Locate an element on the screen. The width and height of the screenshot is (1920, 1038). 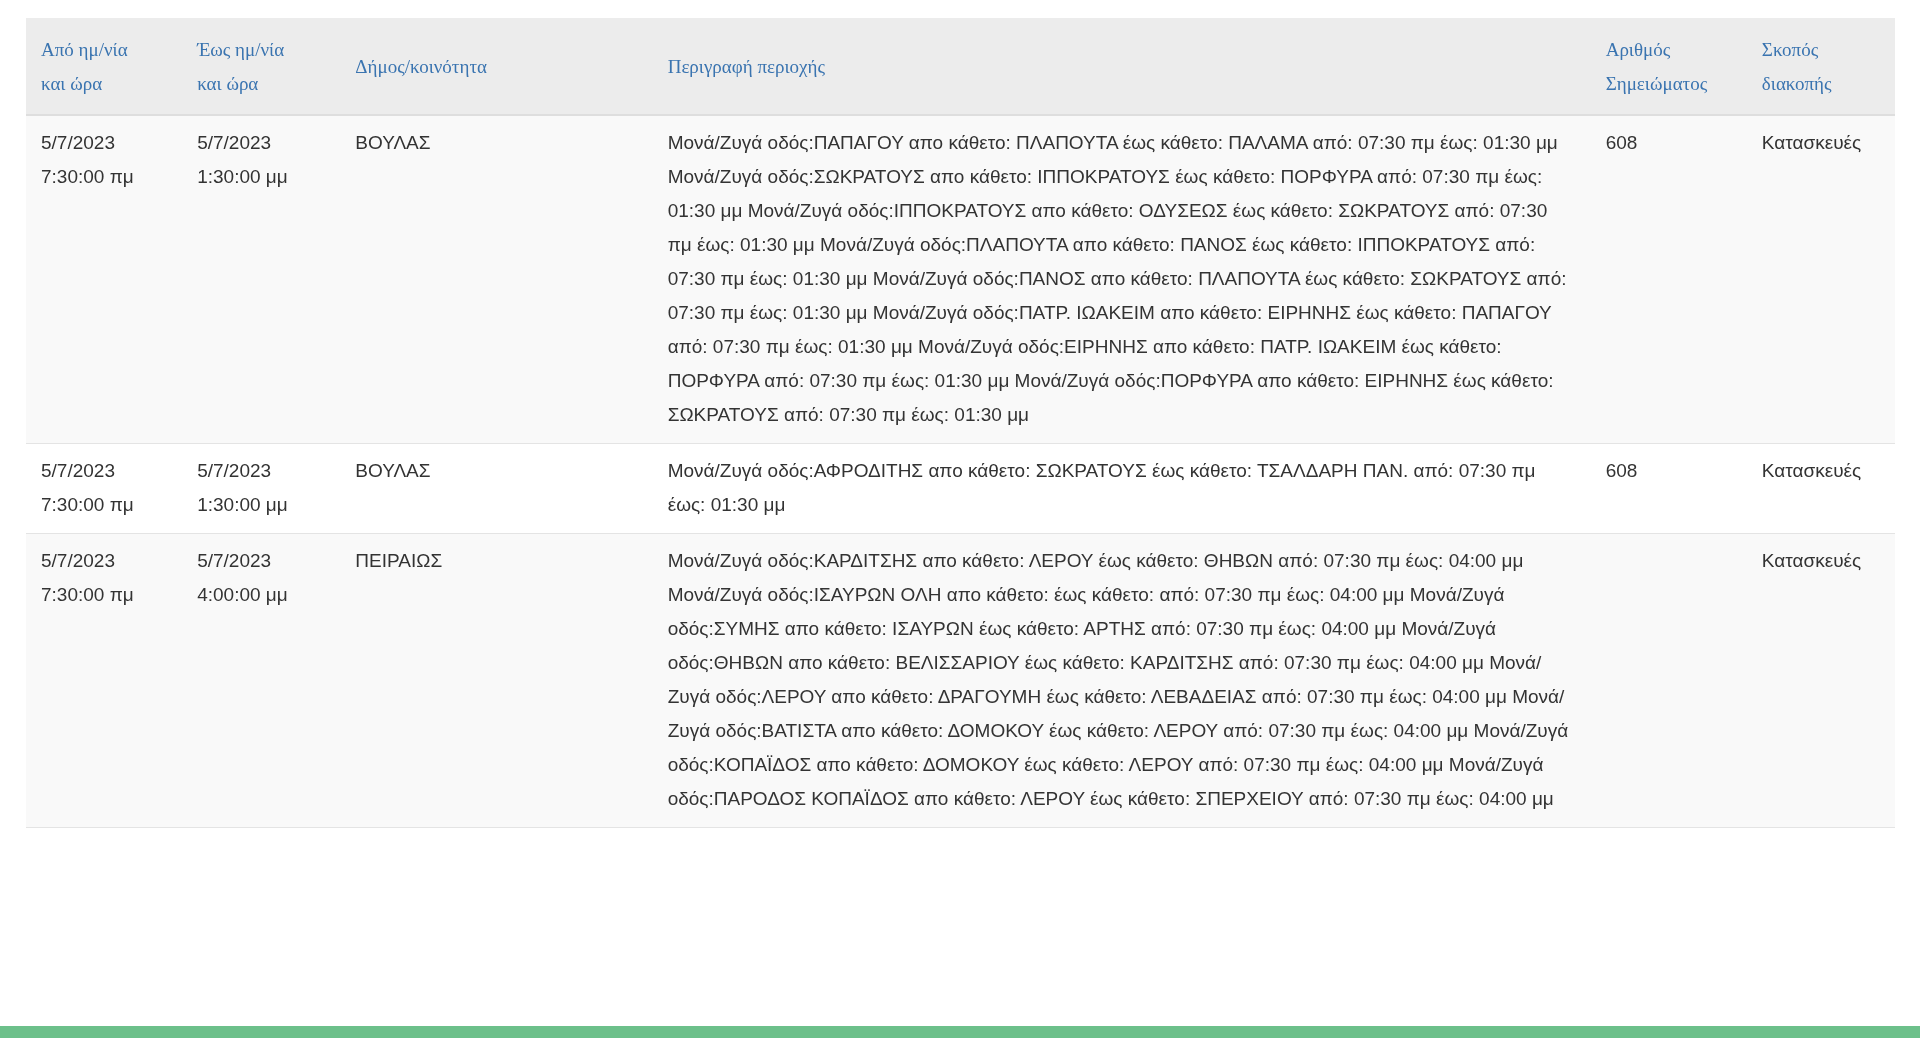
description-cell-text: Μονά/Ζυγά οδός:ΑΦΡΟΔΙΤΗΣ απο κάθετο: ΣΩΚΡΑΤΟΥΣ έως κάθετο: ΤΣΑΛΔΑΡΗ ΠΑΝ. από: 07:30 πμ έως: 01:30 μμ is located at coordinates (1102, 488).